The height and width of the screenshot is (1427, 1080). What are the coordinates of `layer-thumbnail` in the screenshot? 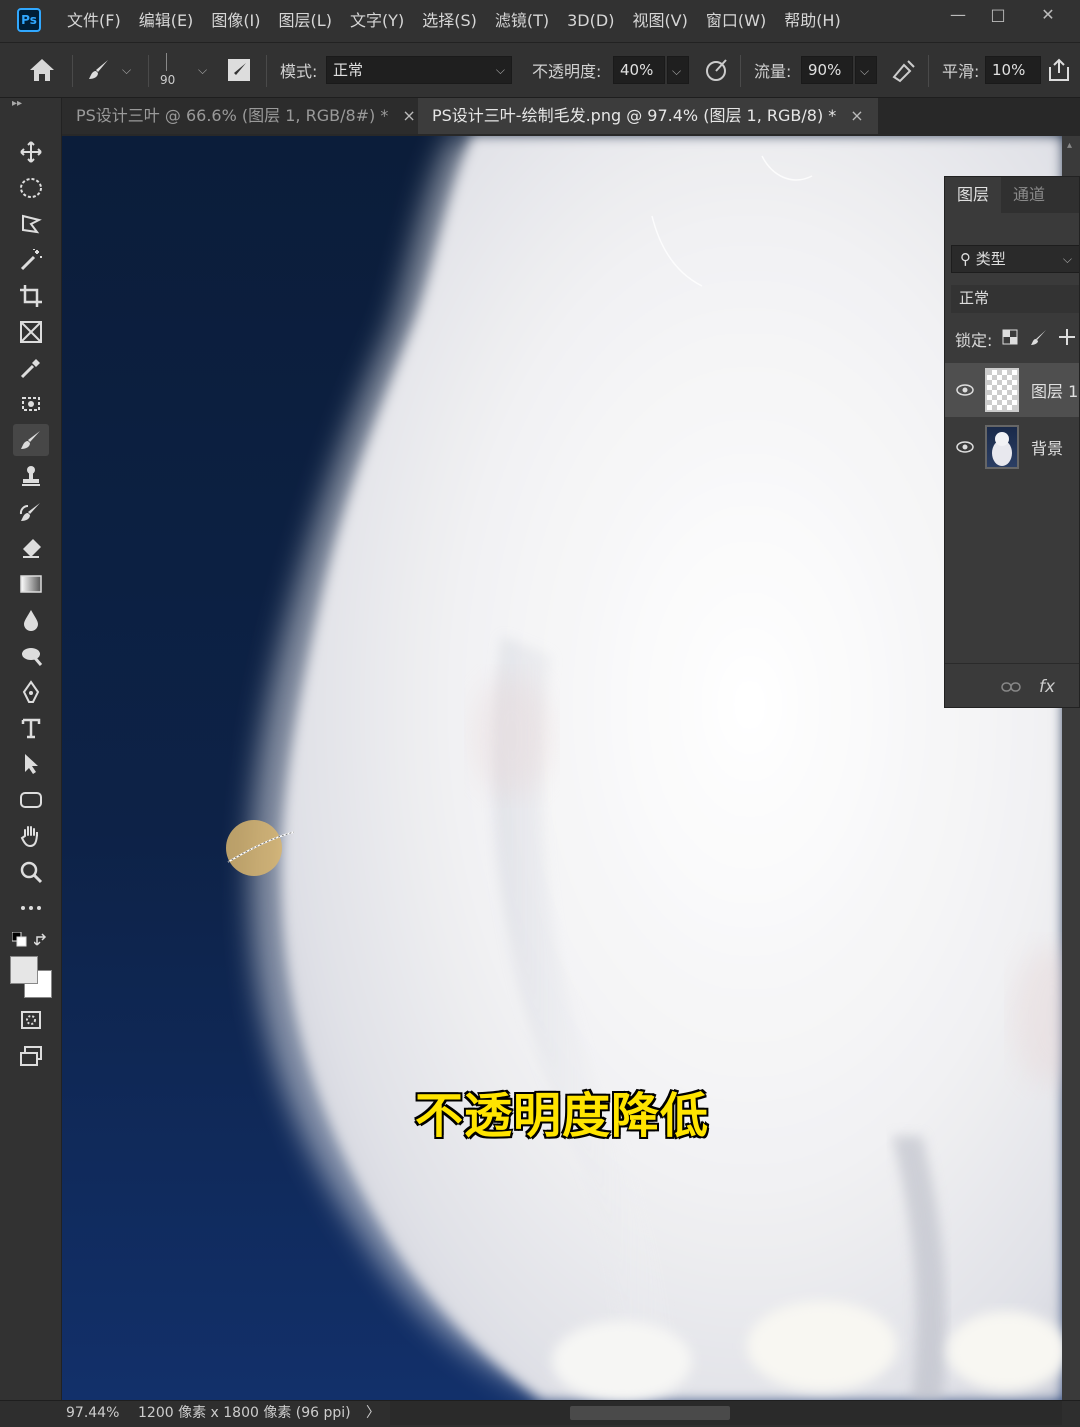 It's located at (1002, 390).